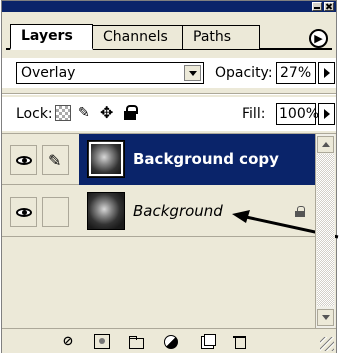 The image size is (339, 353). I want to click on lock-position-icon: ✥, so click(108, 113).